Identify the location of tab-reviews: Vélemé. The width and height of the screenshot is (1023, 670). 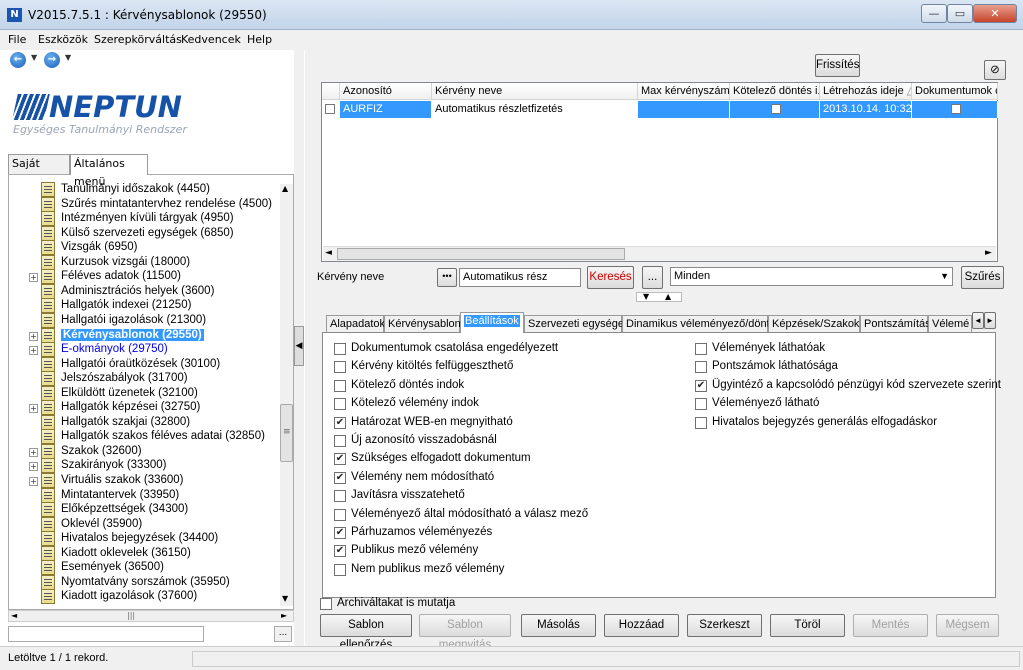
(950, 324).